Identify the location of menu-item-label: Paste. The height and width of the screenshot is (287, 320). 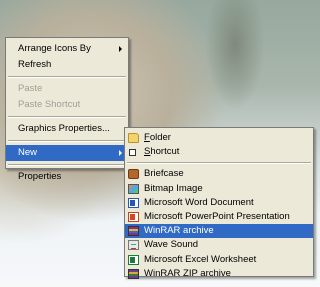
(30, 88).